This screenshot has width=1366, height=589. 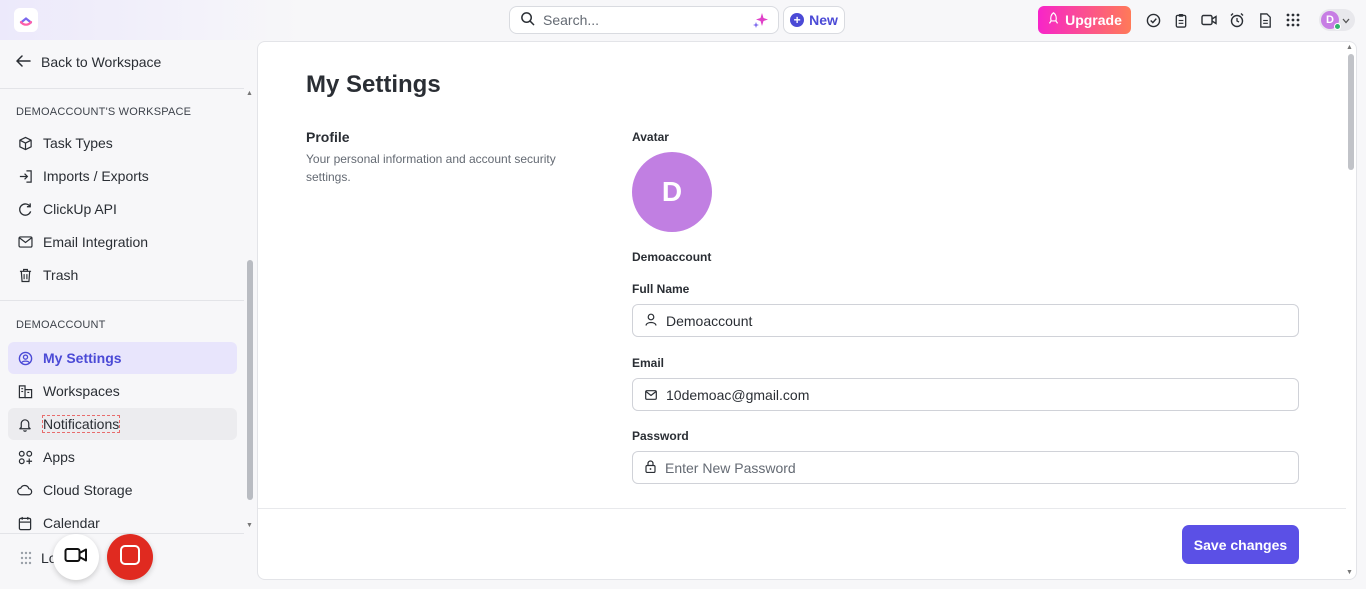 I want to click on camera-record-button, so click(x=76, y=557).